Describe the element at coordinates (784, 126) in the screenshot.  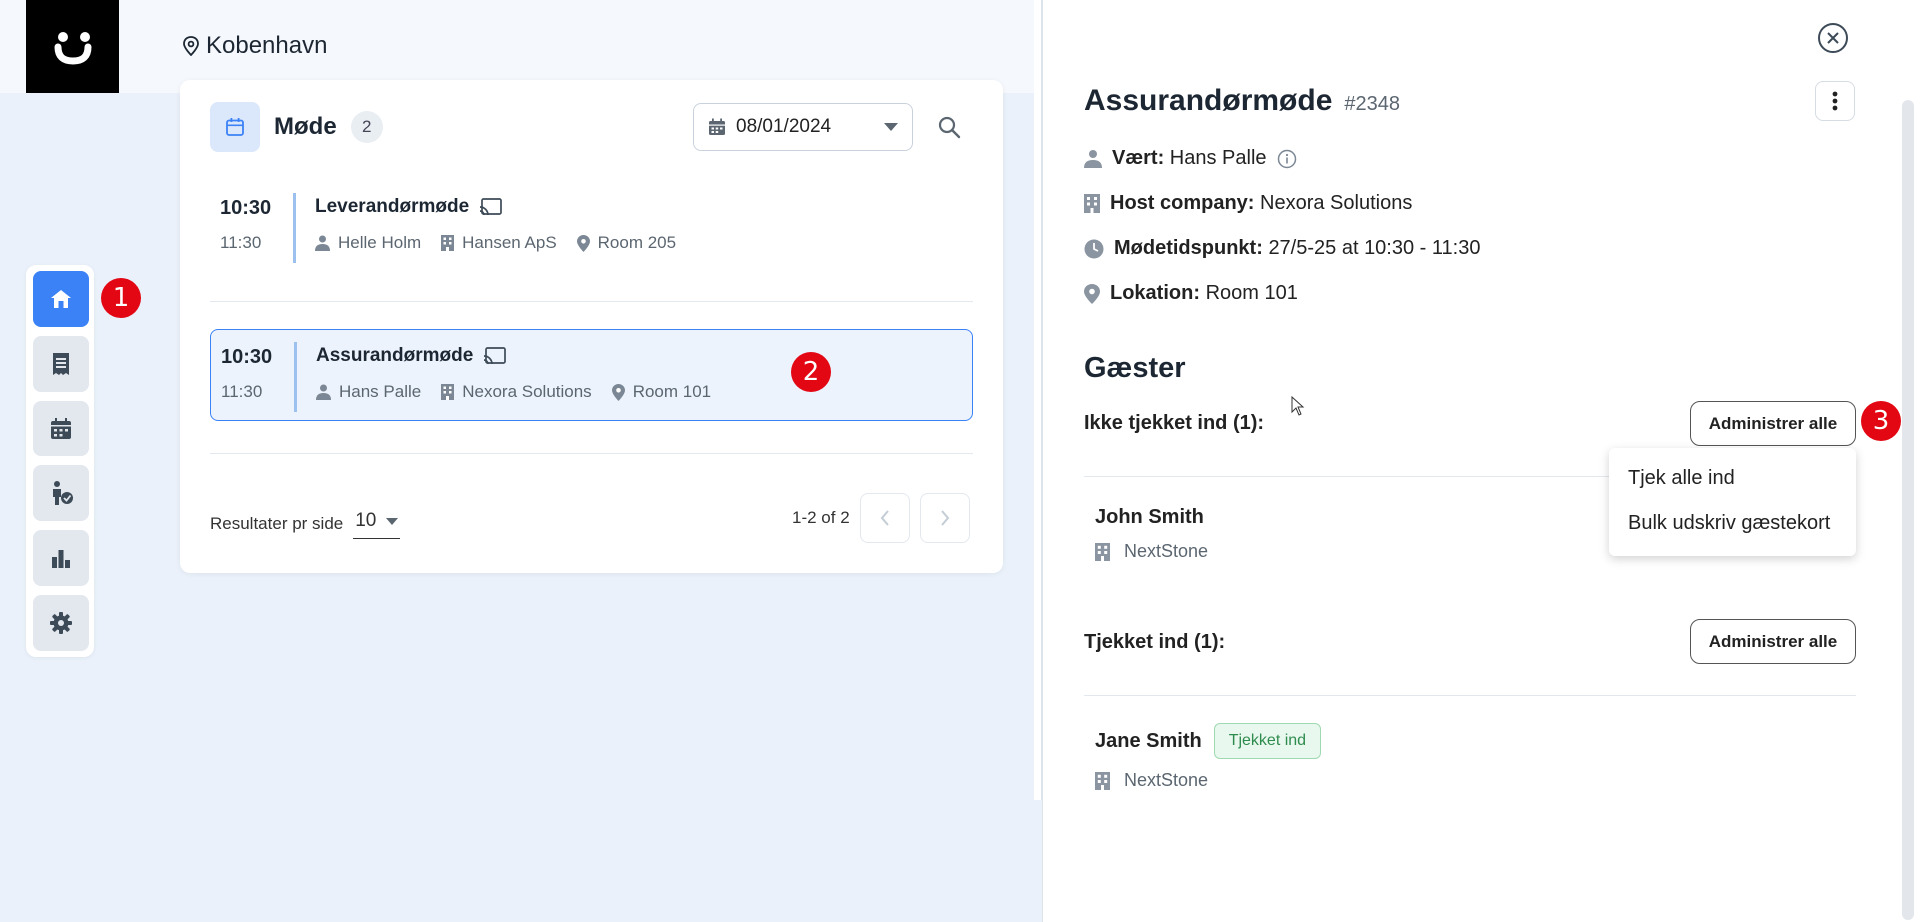
I see `date-value: 08/01/2024` at that location.